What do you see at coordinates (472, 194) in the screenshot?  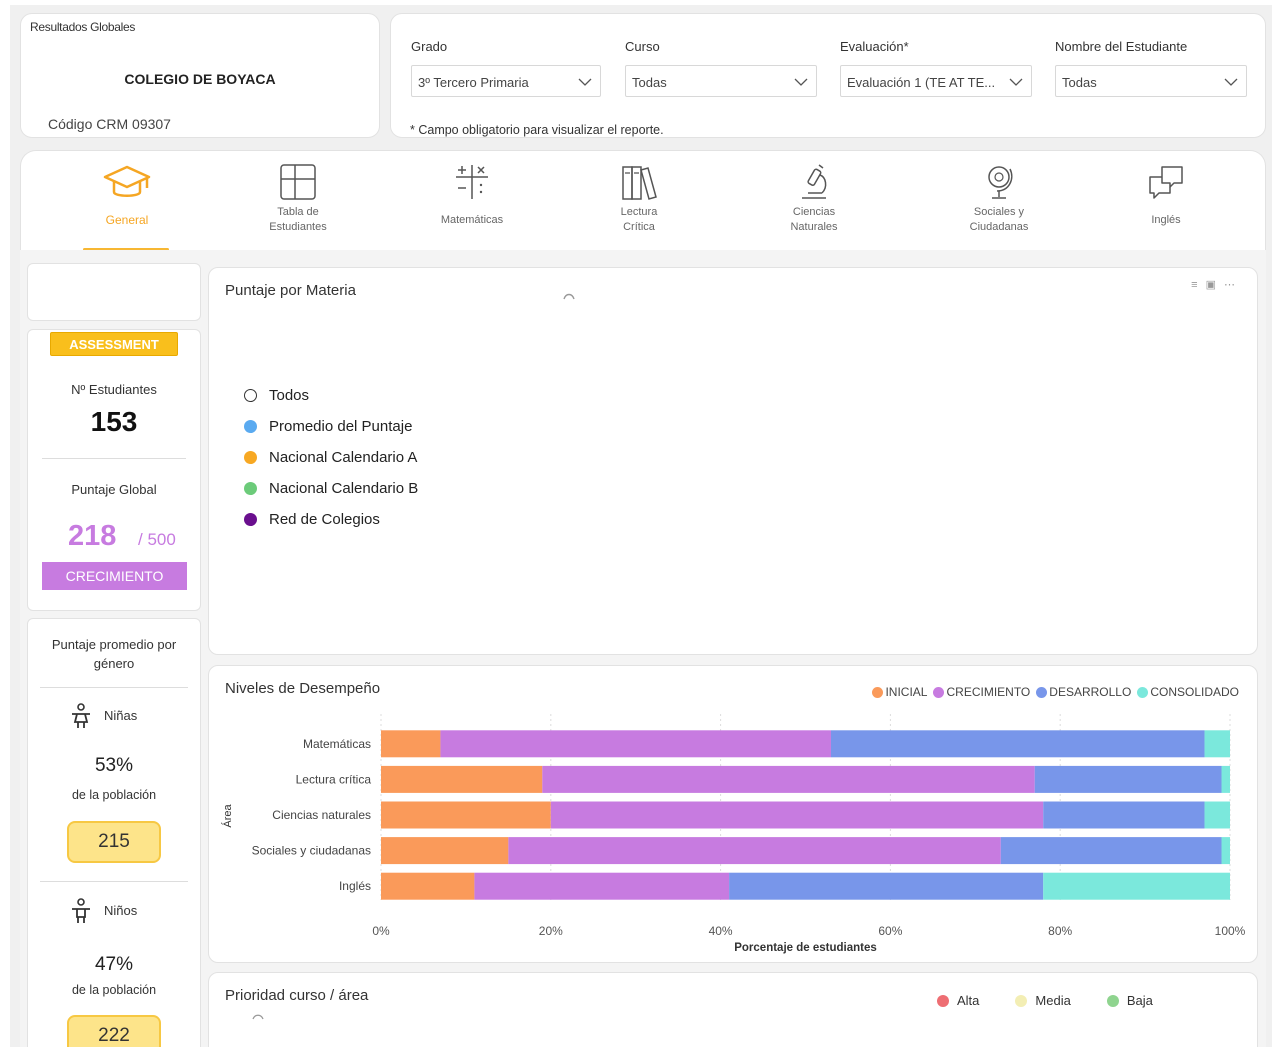 I see `tab-matematicas: Matemáticas` at bounding box center [472, 194].